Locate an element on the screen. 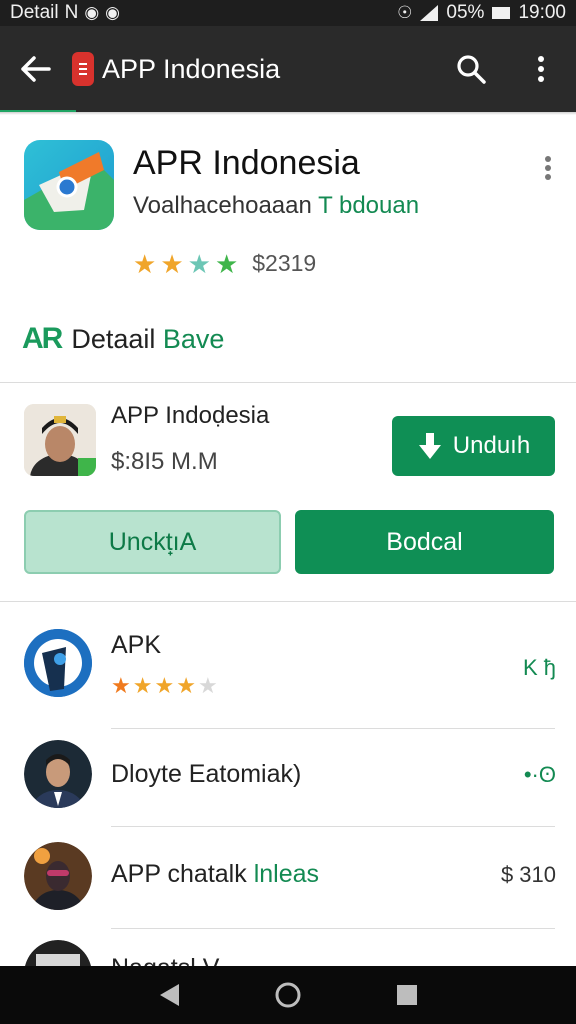 The image size is (576, 1024). brand-logo-icon: AR is located at coordinates (42, 338).